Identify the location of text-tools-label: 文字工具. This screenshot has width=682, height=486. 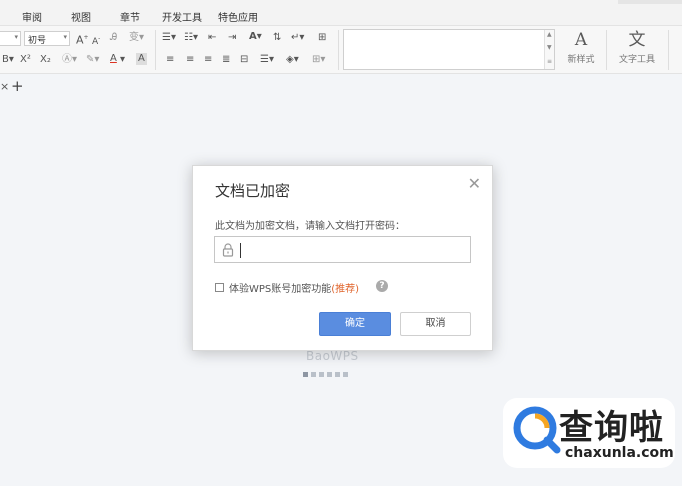
(636, 60).